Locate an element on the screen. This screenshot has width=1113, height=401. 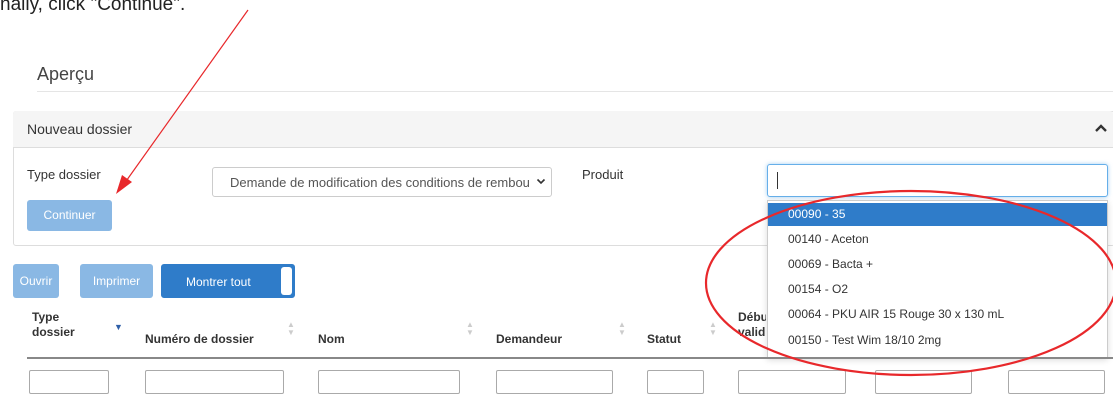
filter-statut is located at coordinates (675, 382).